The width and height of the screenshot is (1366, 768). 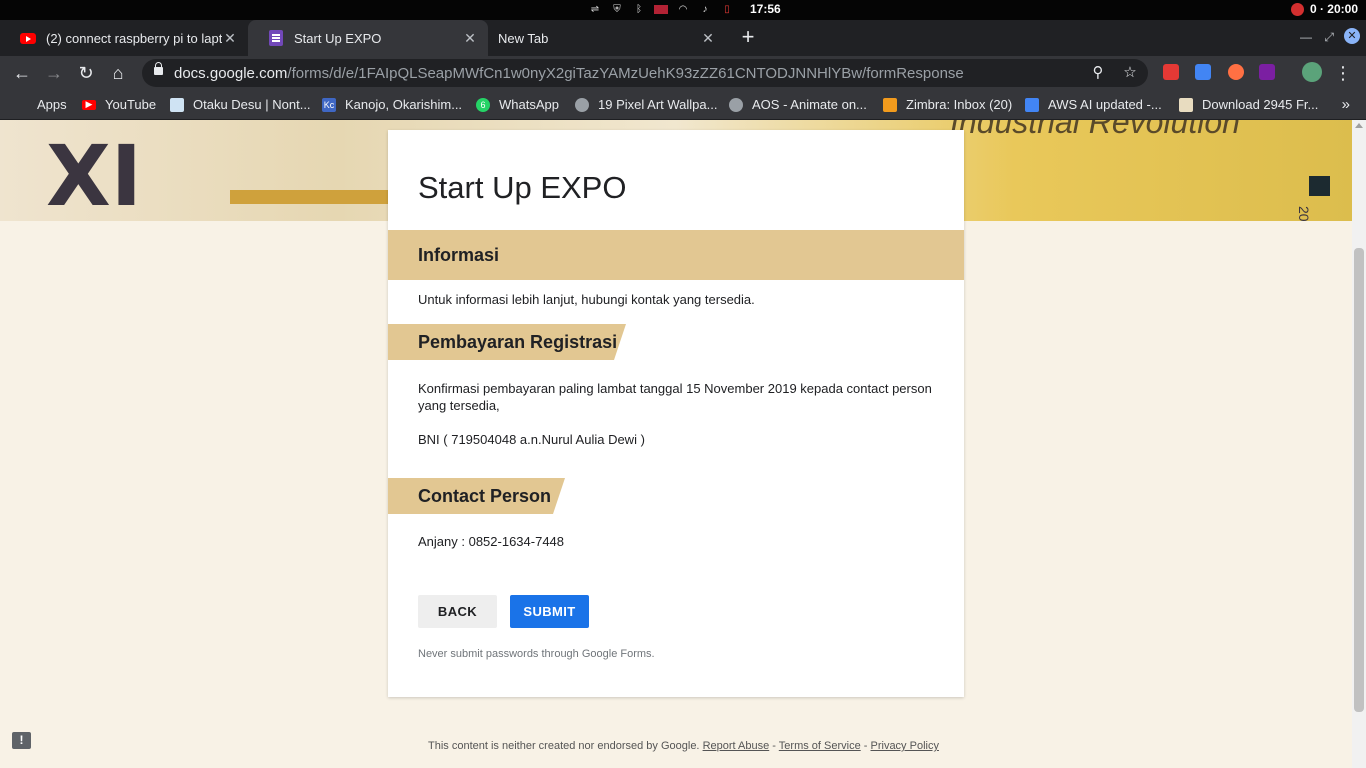 What do you see at coordinates (523, 38) in the screenshot?
I see `tab-title: New Tab` at bounding box center [523, 38].